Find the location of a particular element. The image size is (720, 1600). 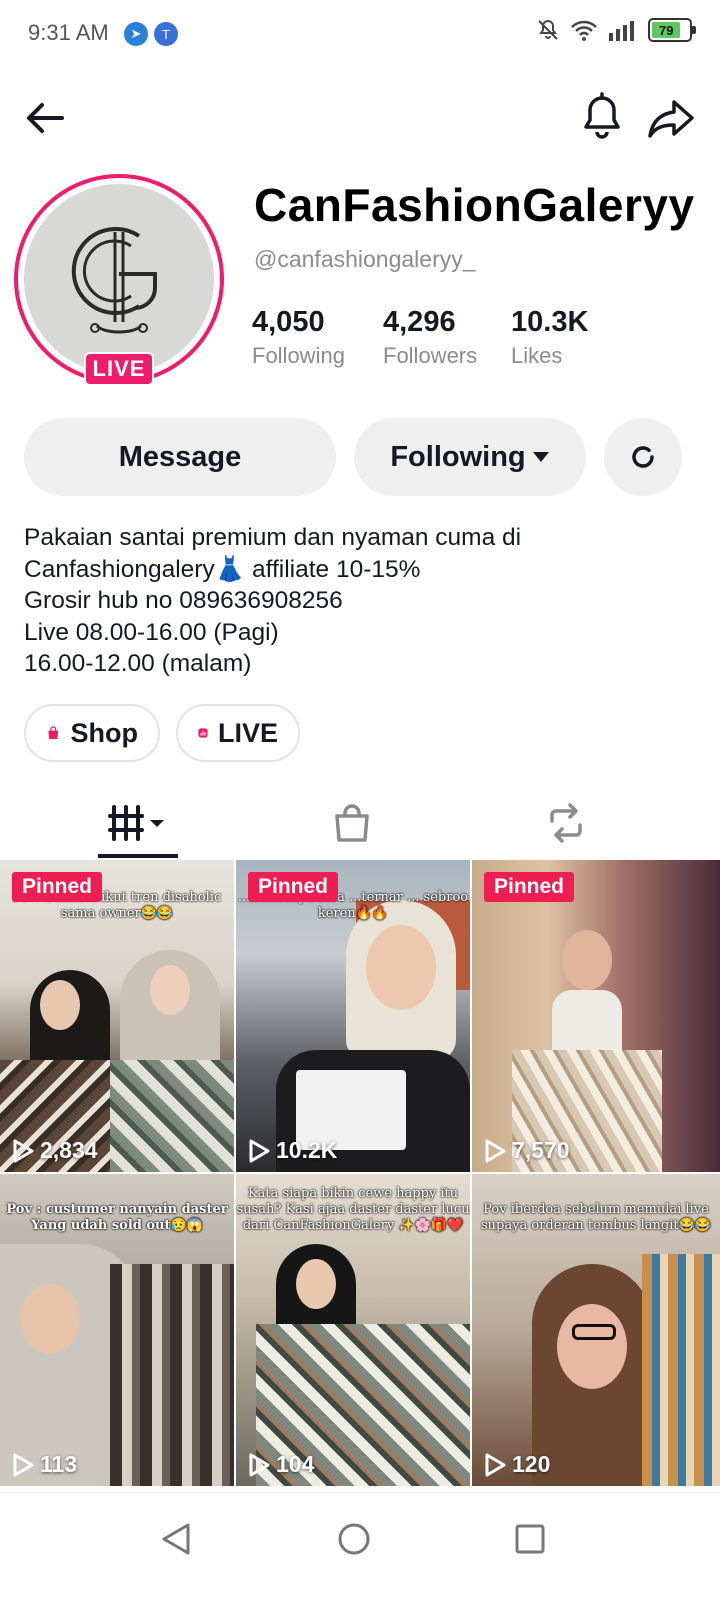

view-count: 113 is located at coordinates (44, 1464).